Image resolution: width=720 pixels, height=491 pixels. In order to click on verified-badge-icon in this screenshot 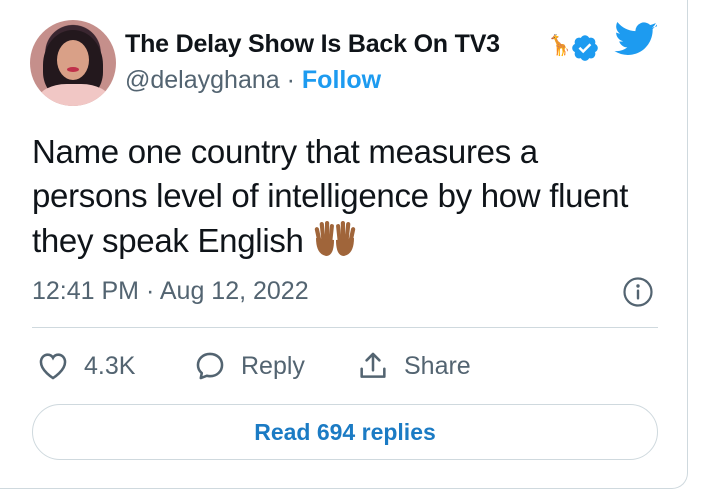, I will do `click(585, 48)`.